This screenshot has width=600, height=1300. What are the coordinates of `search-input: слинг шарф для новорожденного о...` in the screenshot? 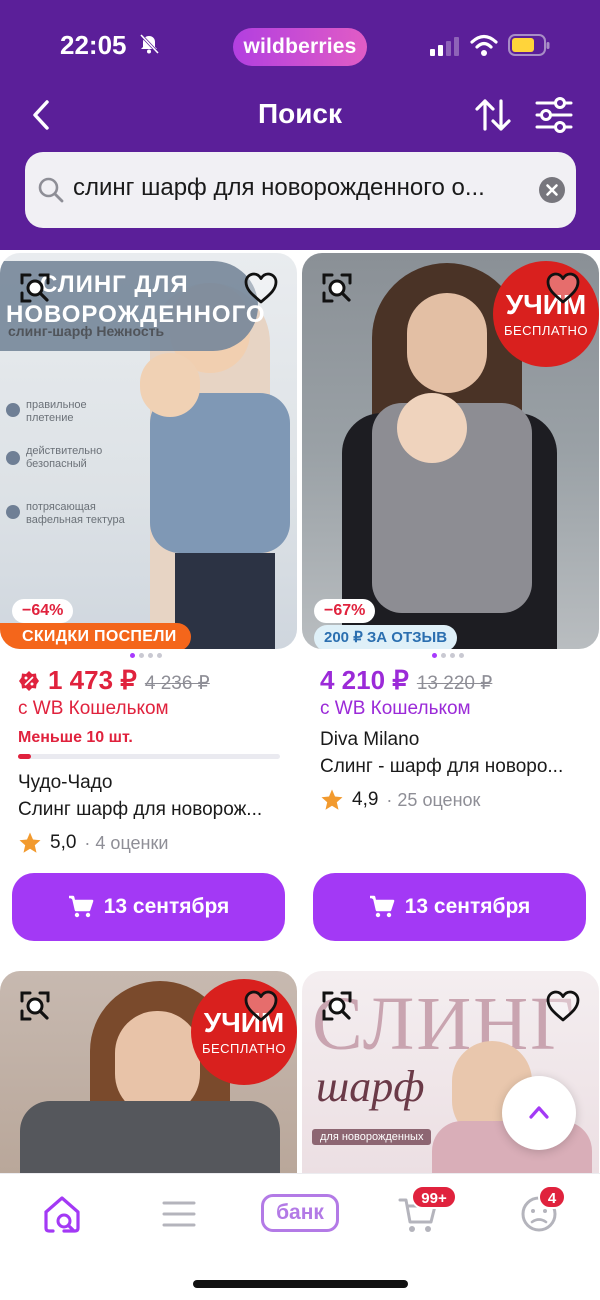 It's located at (300, 190).